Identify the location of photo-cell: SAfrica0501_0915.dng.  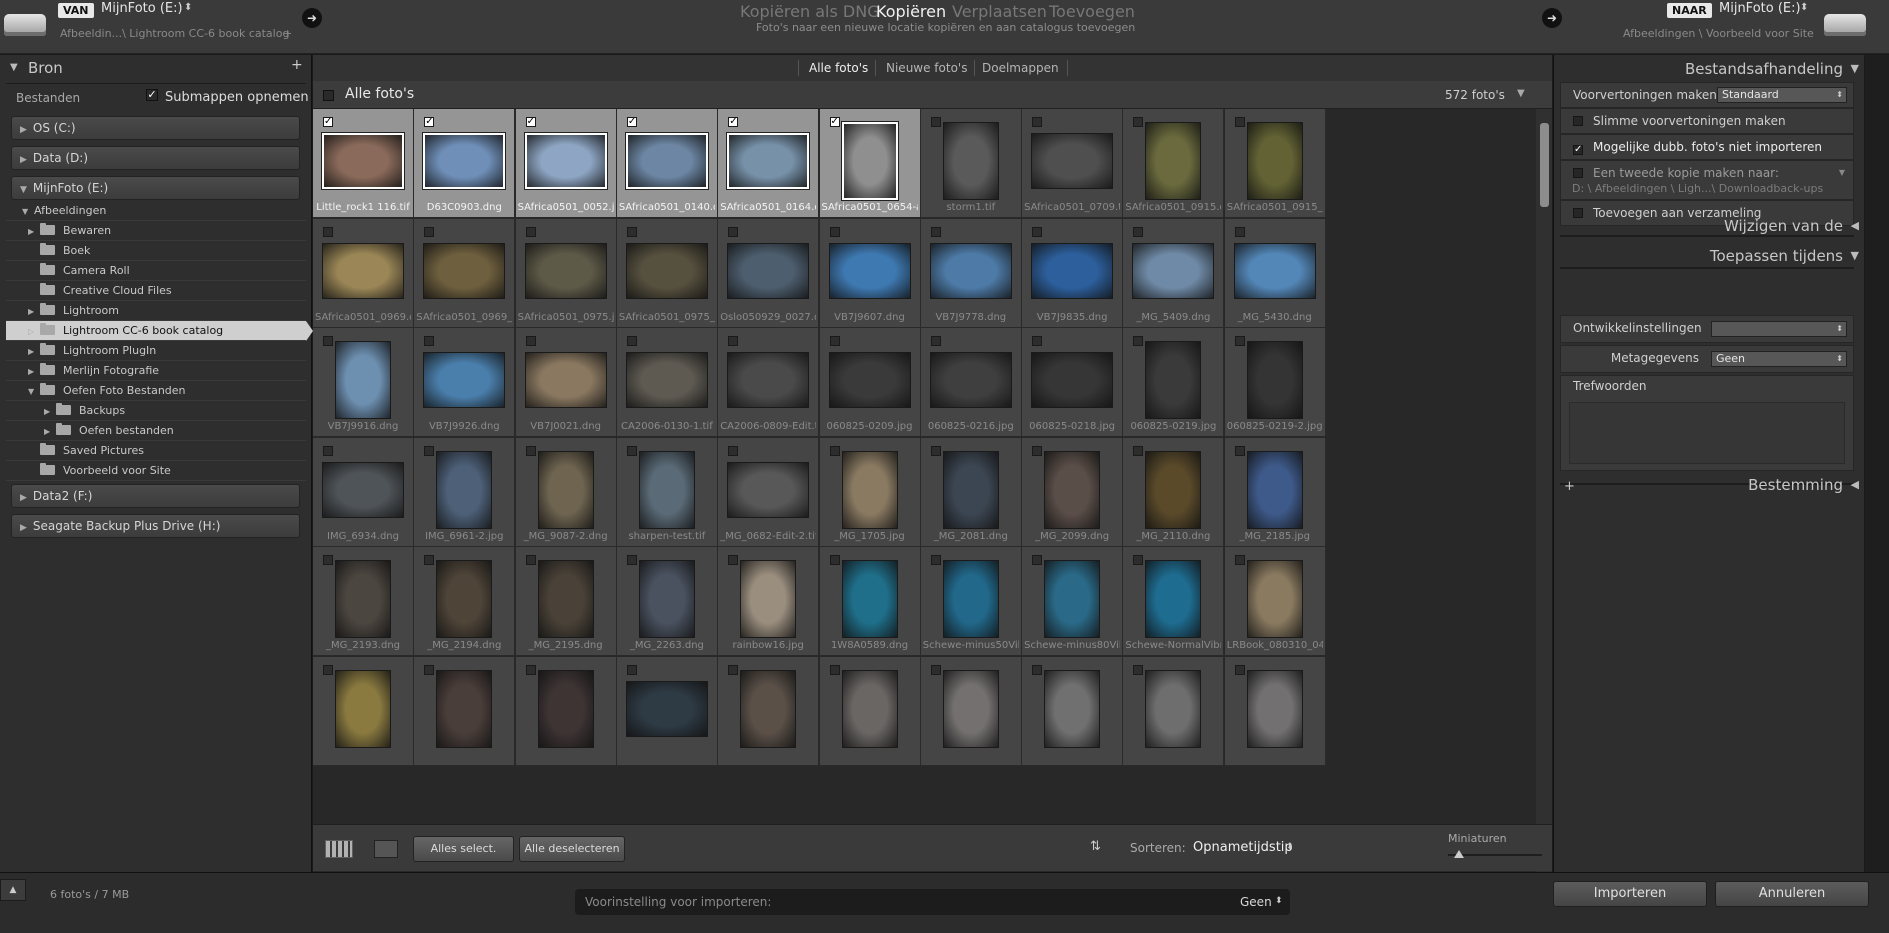
(1174, 163).